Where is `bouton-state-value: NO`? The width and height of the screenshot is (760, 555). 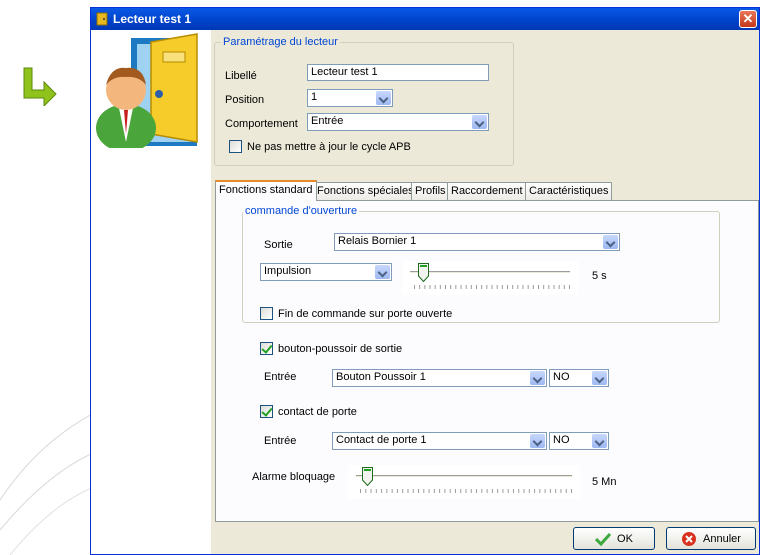
bouton-state-value: NO is located at coordinates (561, 377).